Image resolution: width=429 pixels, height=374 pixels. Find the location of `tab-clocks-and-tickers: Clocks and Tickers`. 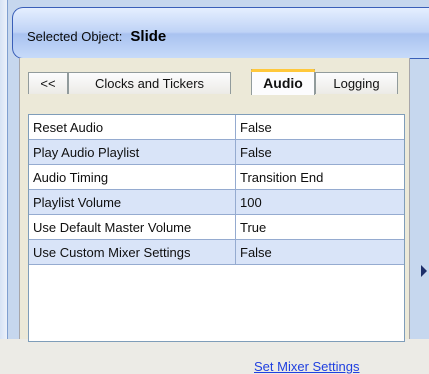

tab-clocks-and-tickers: Clocks and Tickers is located at coordinates (149, 83).